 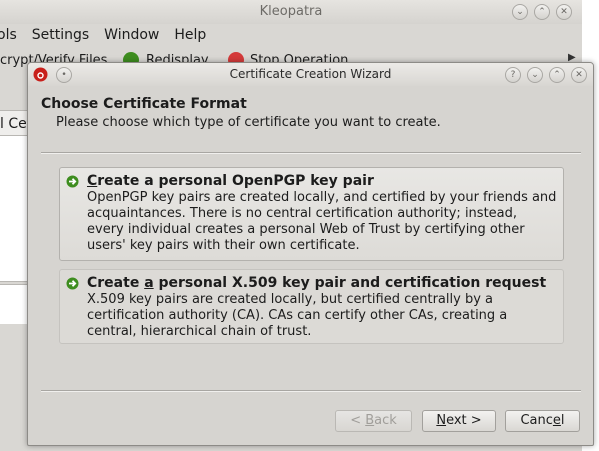 I want to click on dialog-titlebar: • Certificate Creation Wizard ? ⌄ ⌃ ✕, so click(x=310, y=74).